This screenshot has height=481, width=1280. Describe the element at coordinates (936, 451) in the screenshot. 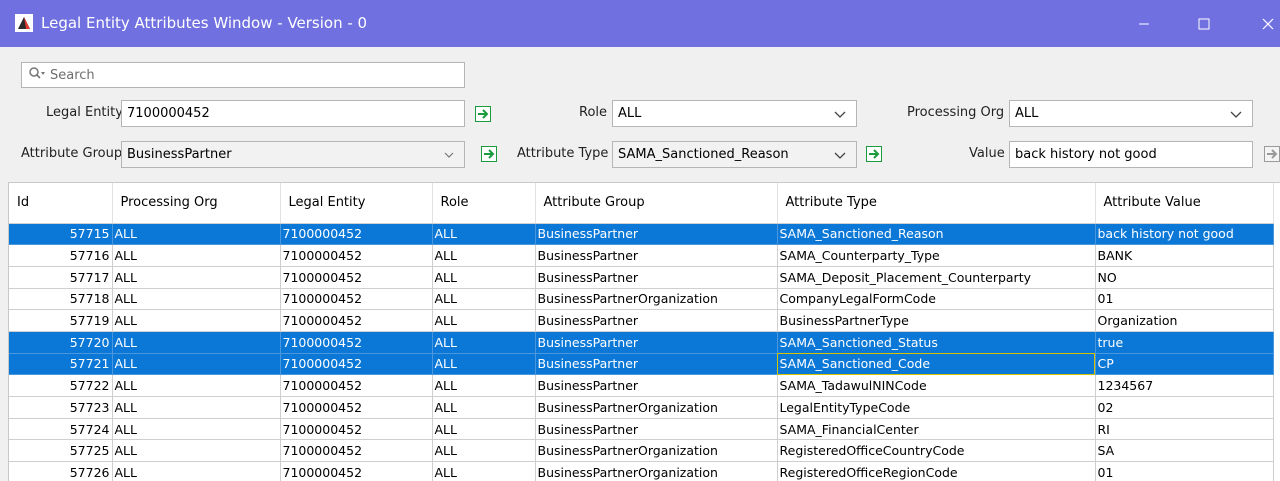

I see `table-cell-type: RegisteredOfficeCountryCode` at that location.